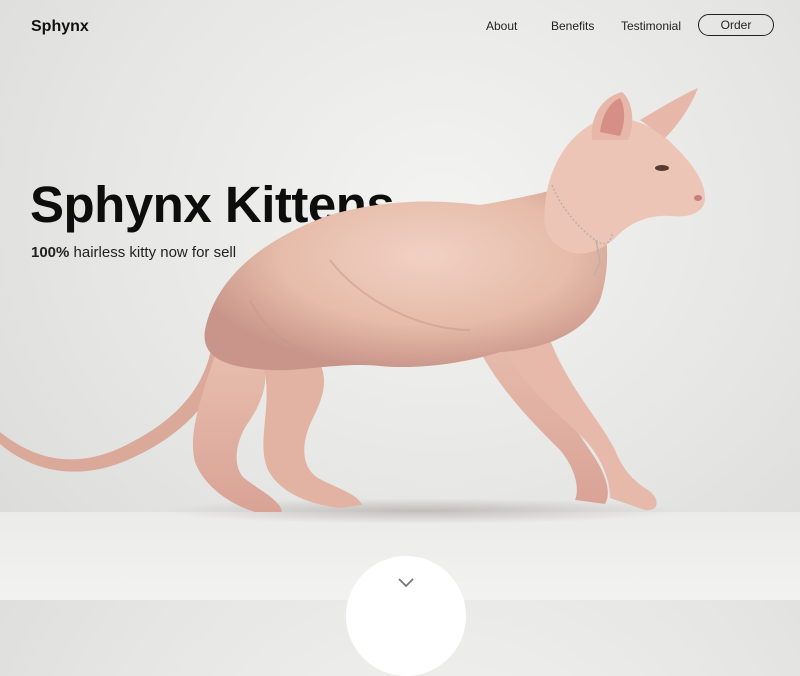 Image resolution: width=800 pixels, height=676 pixels. What do you see at coordinates (651, 26) in the screenshot?
I see `nav-link-testimonial: Testimonial` at bounding box center [651, 26].